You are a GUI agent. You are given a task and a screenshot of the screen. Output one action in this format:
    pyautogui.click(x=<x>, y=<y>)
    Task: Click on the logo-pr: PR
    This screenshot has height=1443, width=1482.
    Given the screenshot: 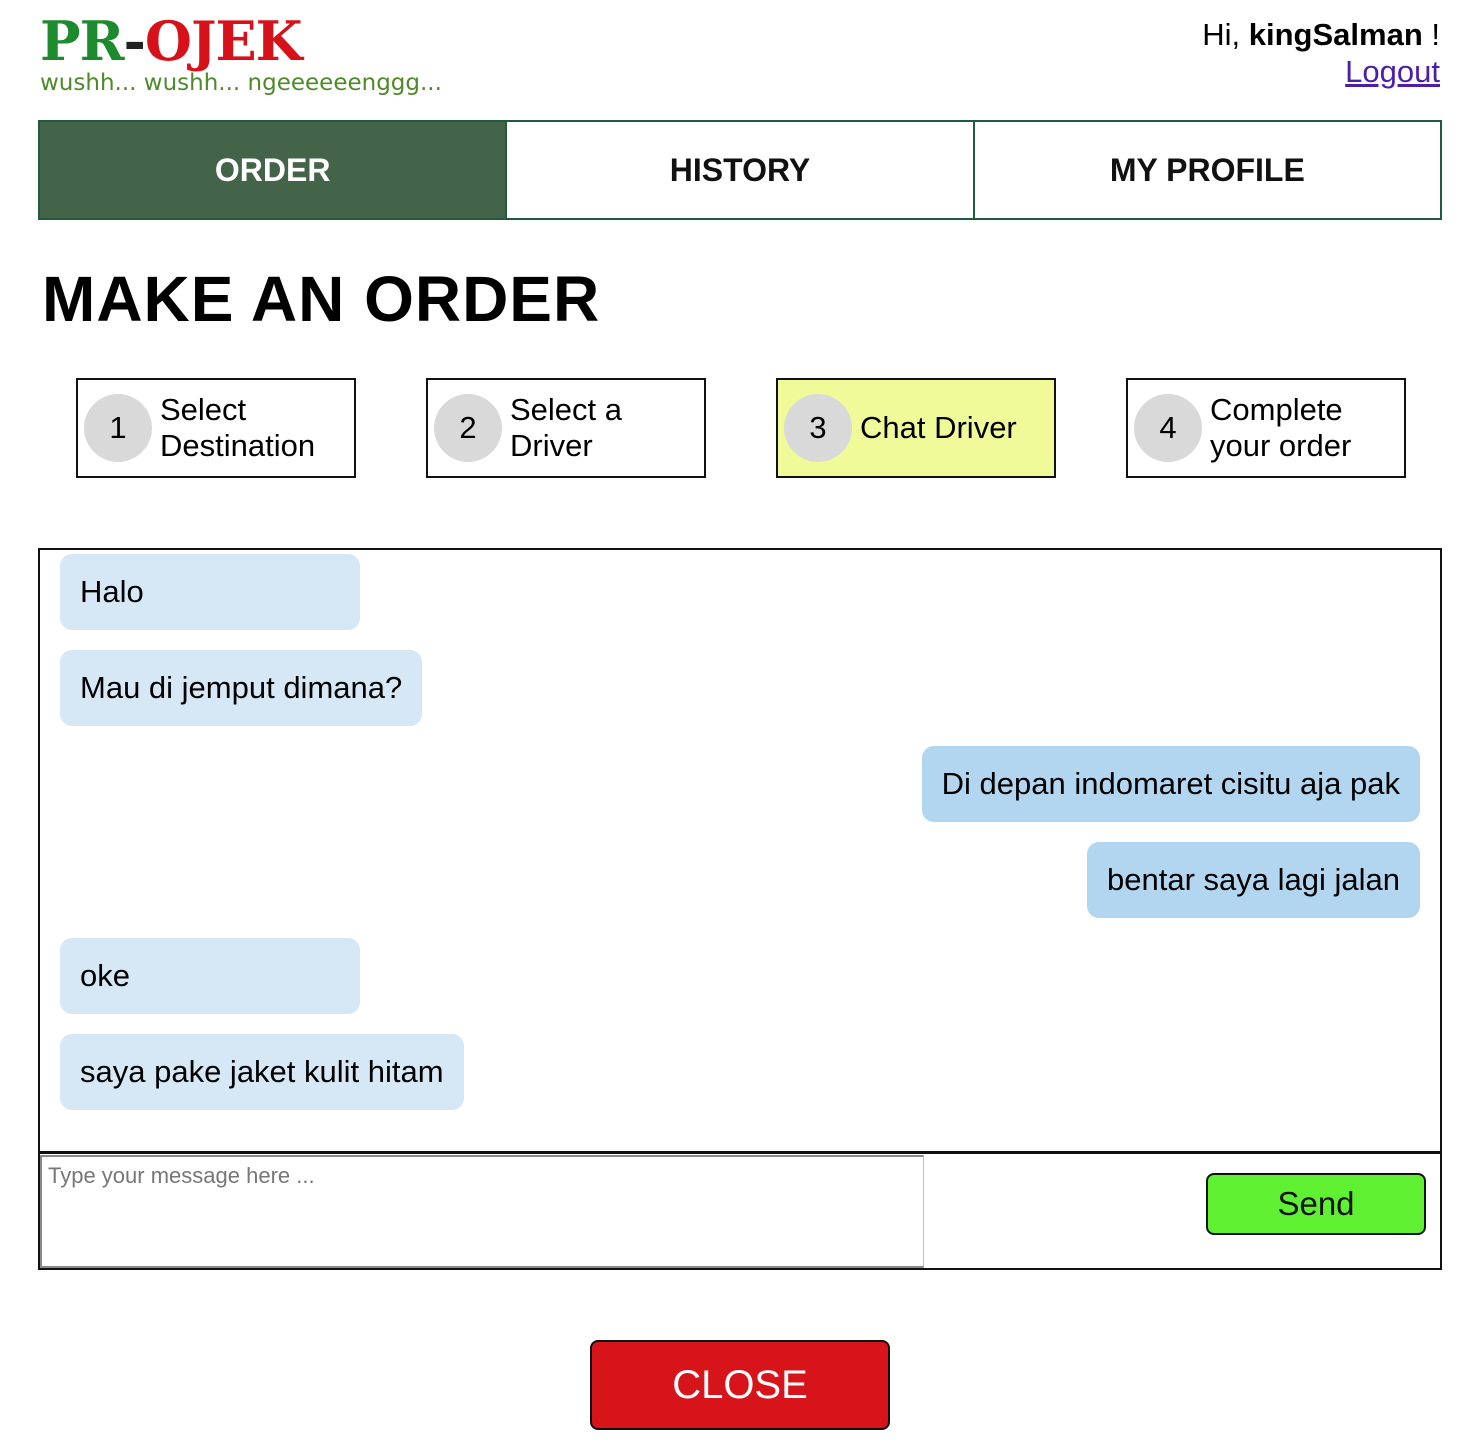 What is the action you would take?
    pyautogui.click(x=82, y=41)
    